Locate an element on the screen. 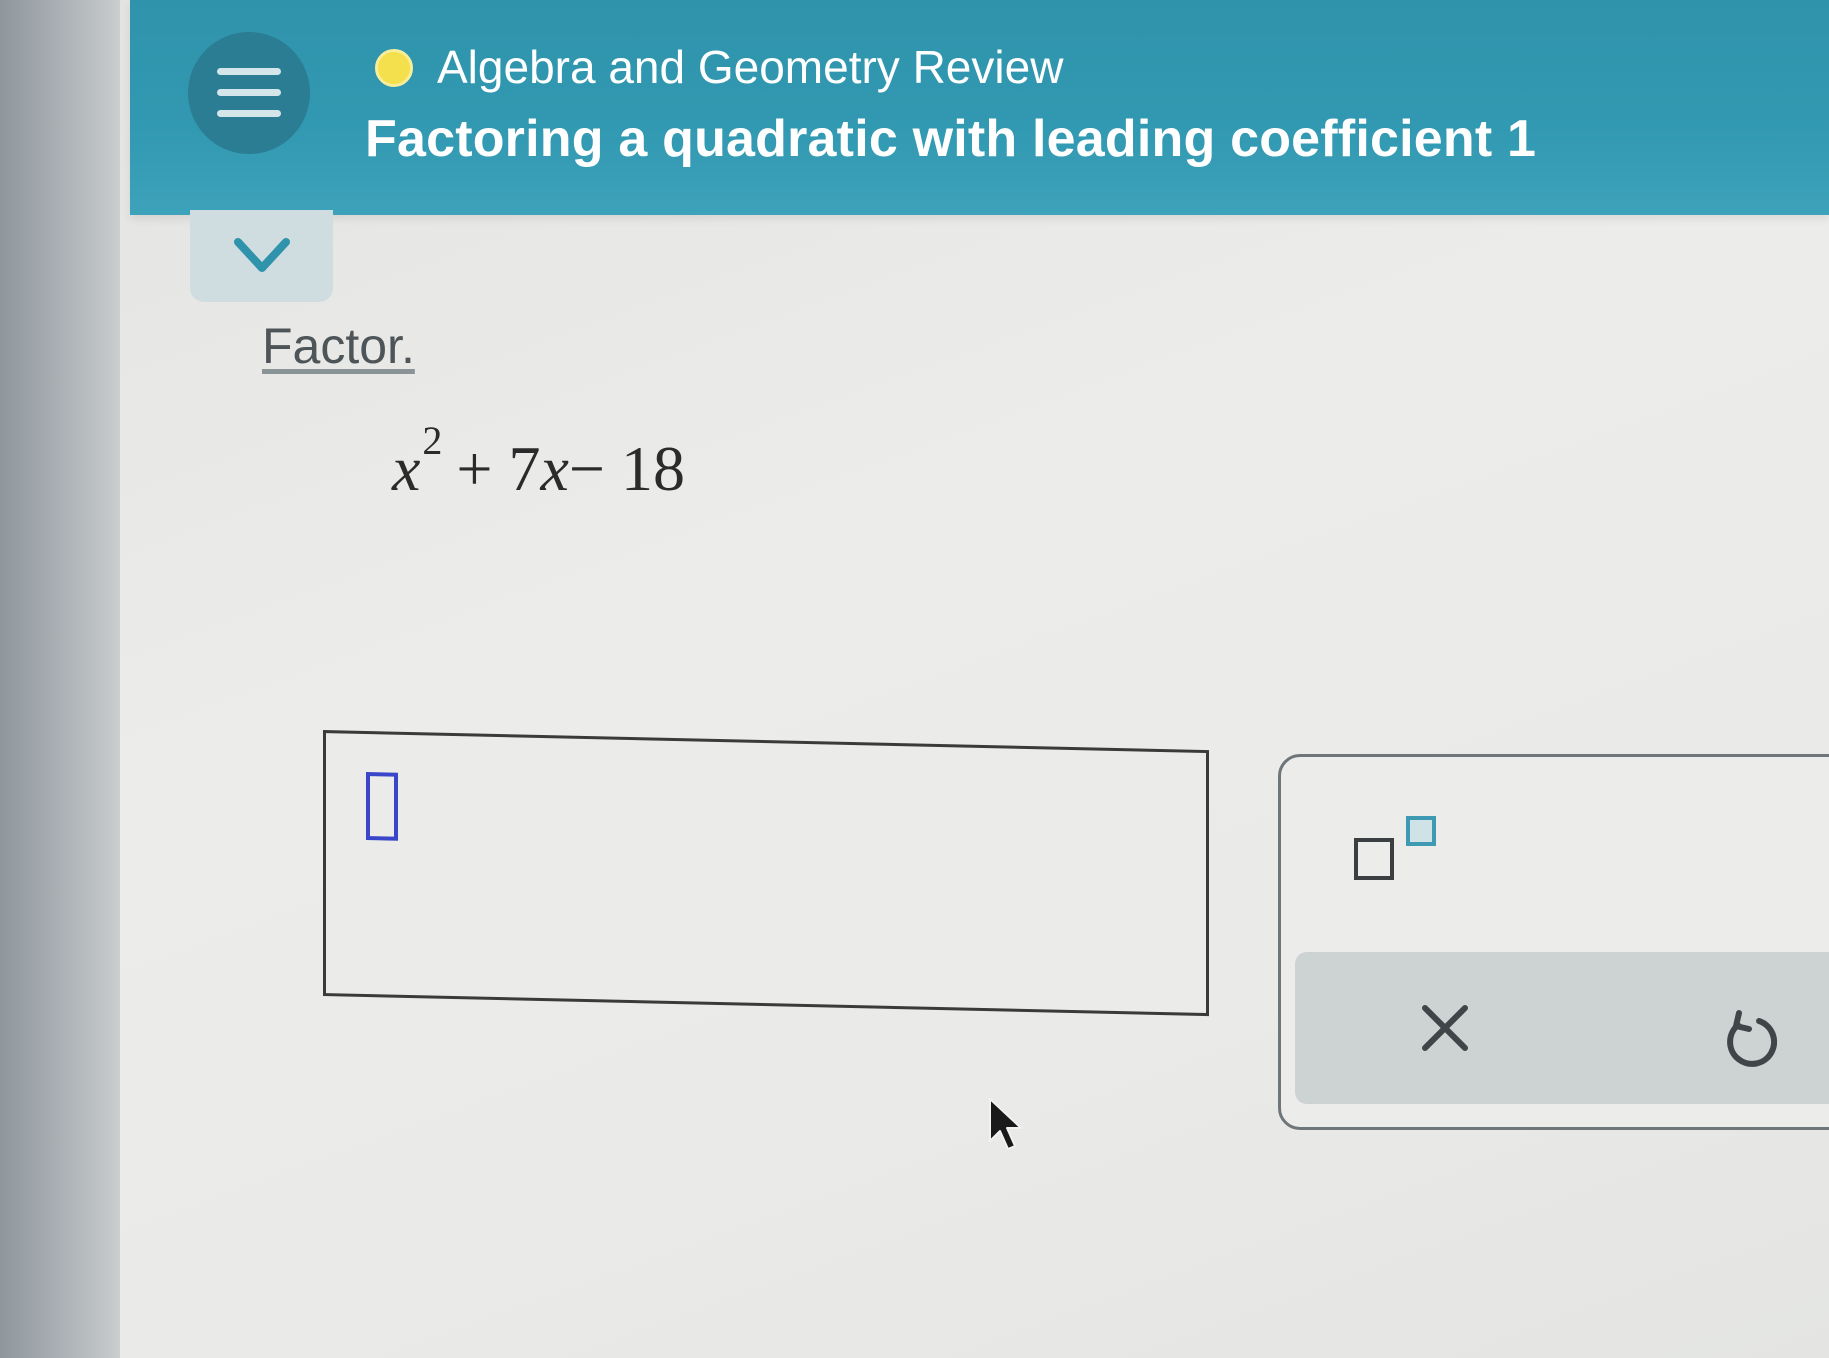 This screenshot has width=1829, height=1358. superscript-template-icon-power is located at coordinates (1421, 831).